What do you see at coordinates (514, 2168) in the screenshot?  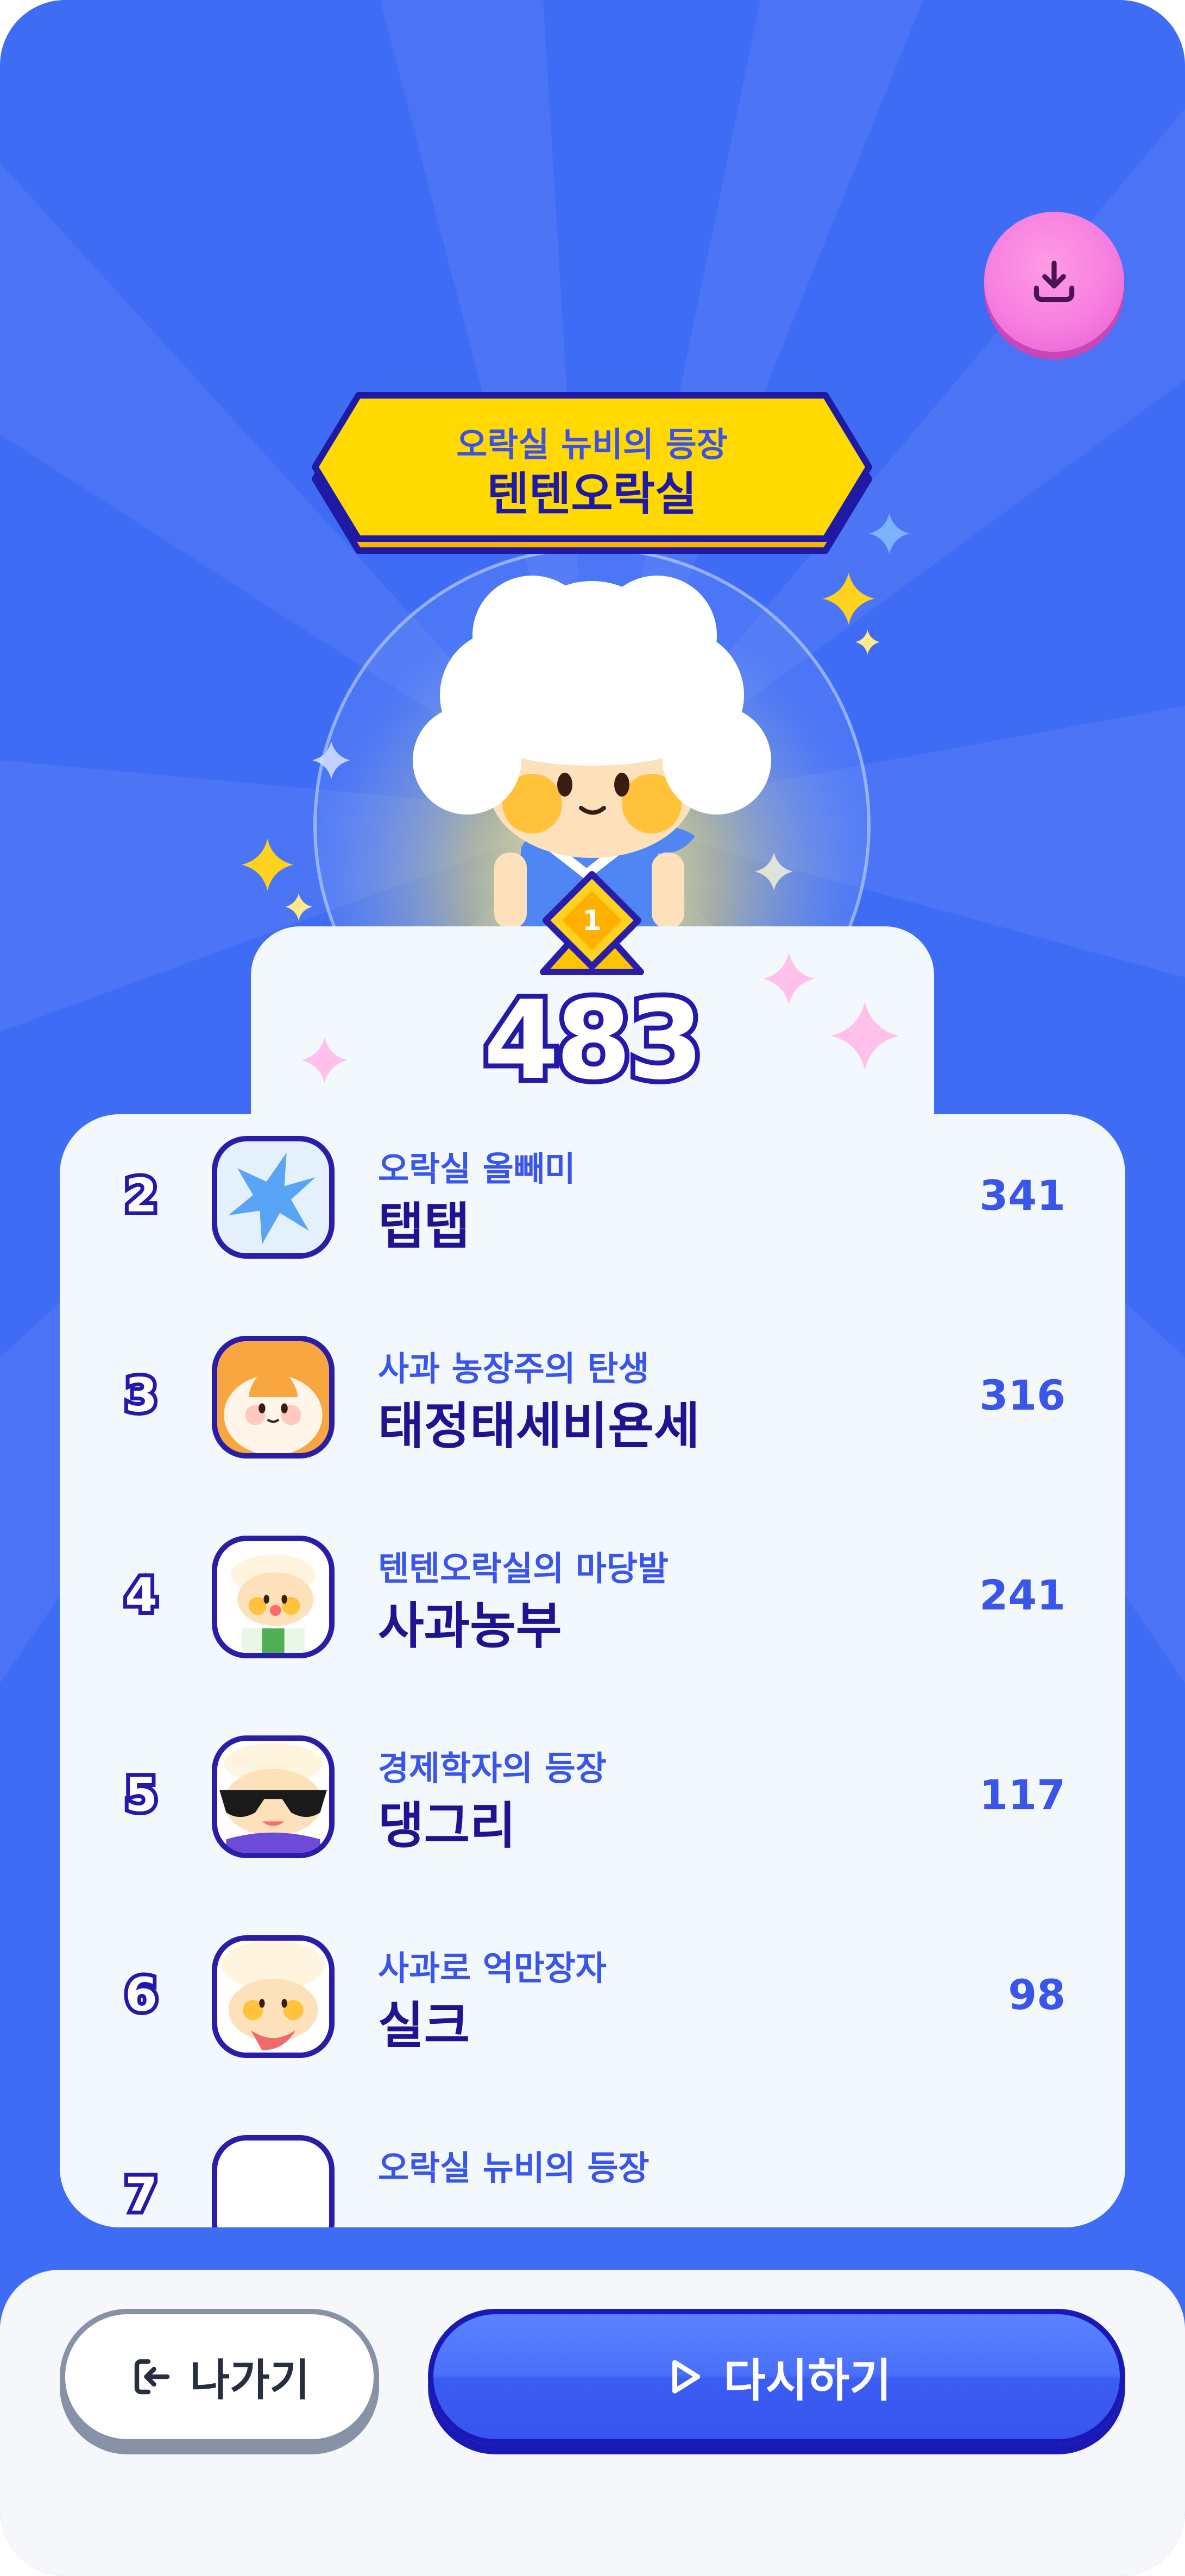 I see `player-subtitle: 오락실 뉴비의 등장` at bounding box center [514, 2168].